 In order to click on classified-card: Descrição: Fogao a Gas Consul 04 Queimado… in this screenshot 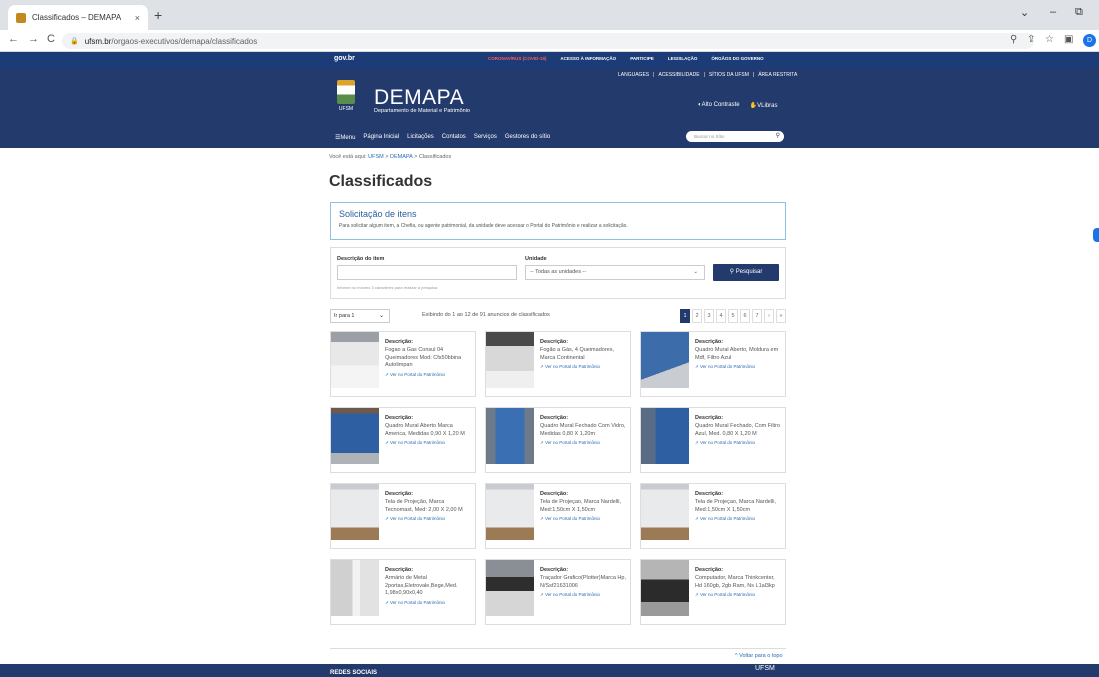, I will do `click(403, 364)`.